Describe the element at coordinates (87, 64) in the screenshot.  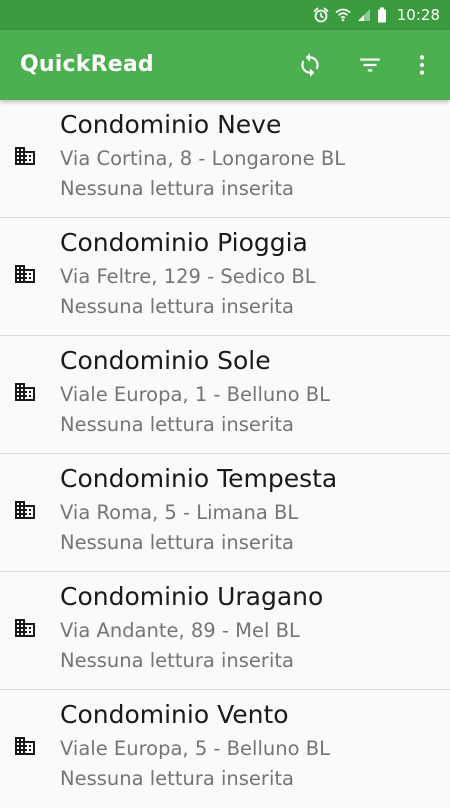
I see `app-title: QuickRead` at that location.